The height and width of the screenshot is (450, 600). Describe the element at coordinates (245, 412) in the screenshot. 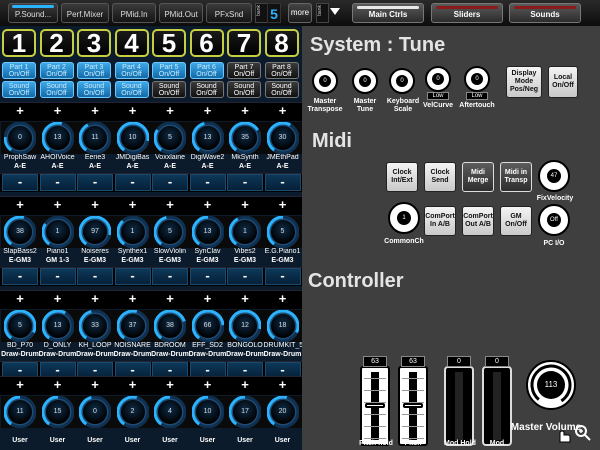

I see `sound-knob: 17` at that location.